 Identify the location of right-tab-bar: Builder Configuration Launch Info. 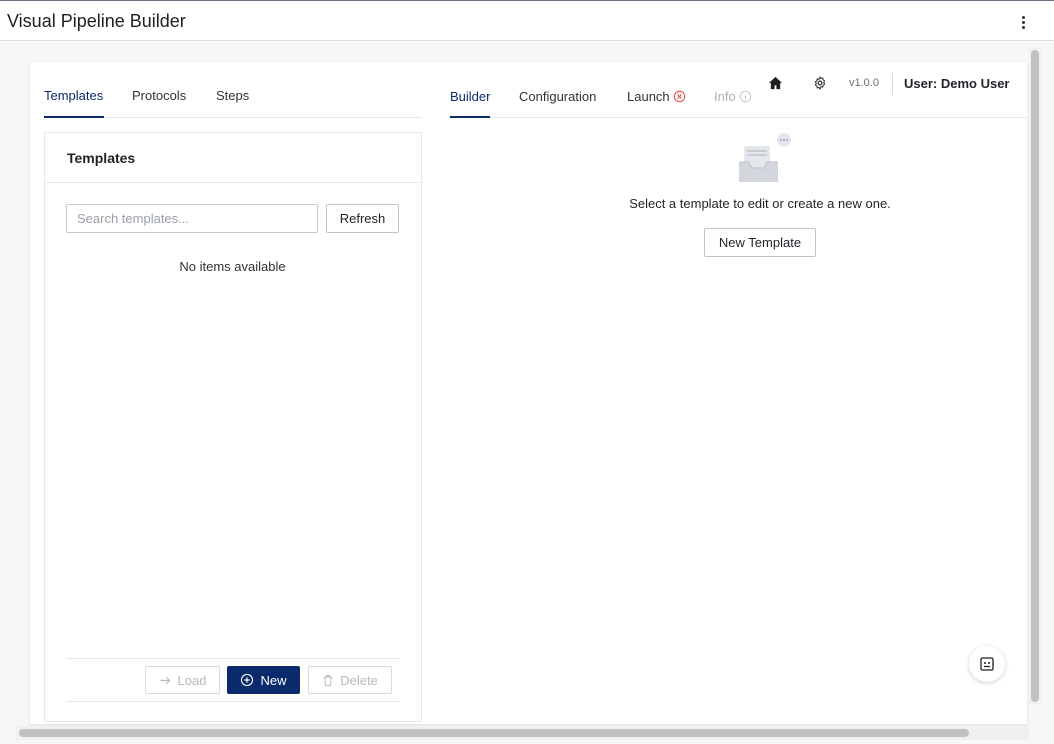
(738, 103).